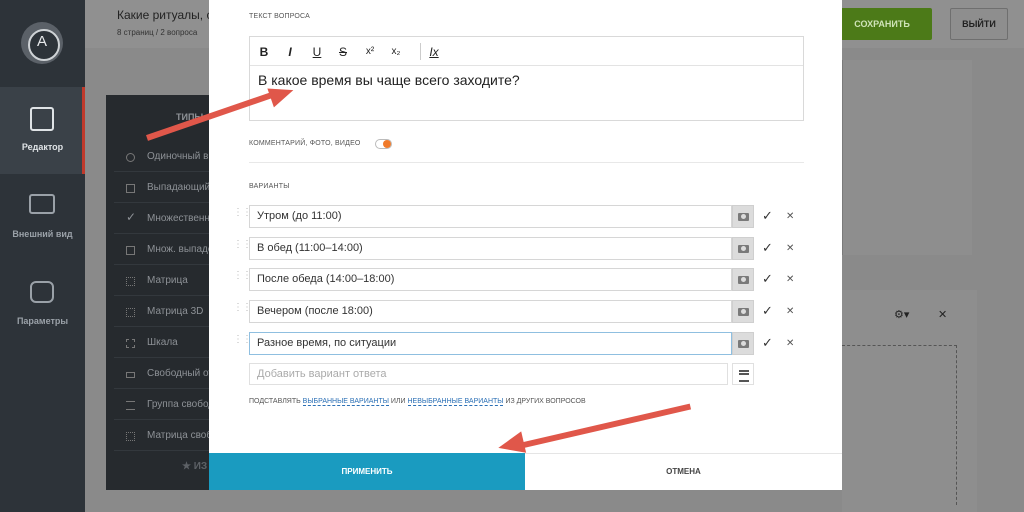 Image resolution: width=1024 pixels, height=512 pixels. Describe the element at coordinates (490, 311) in the screenshot. I see `option-input: Вечером (после 18:00)` at that location.